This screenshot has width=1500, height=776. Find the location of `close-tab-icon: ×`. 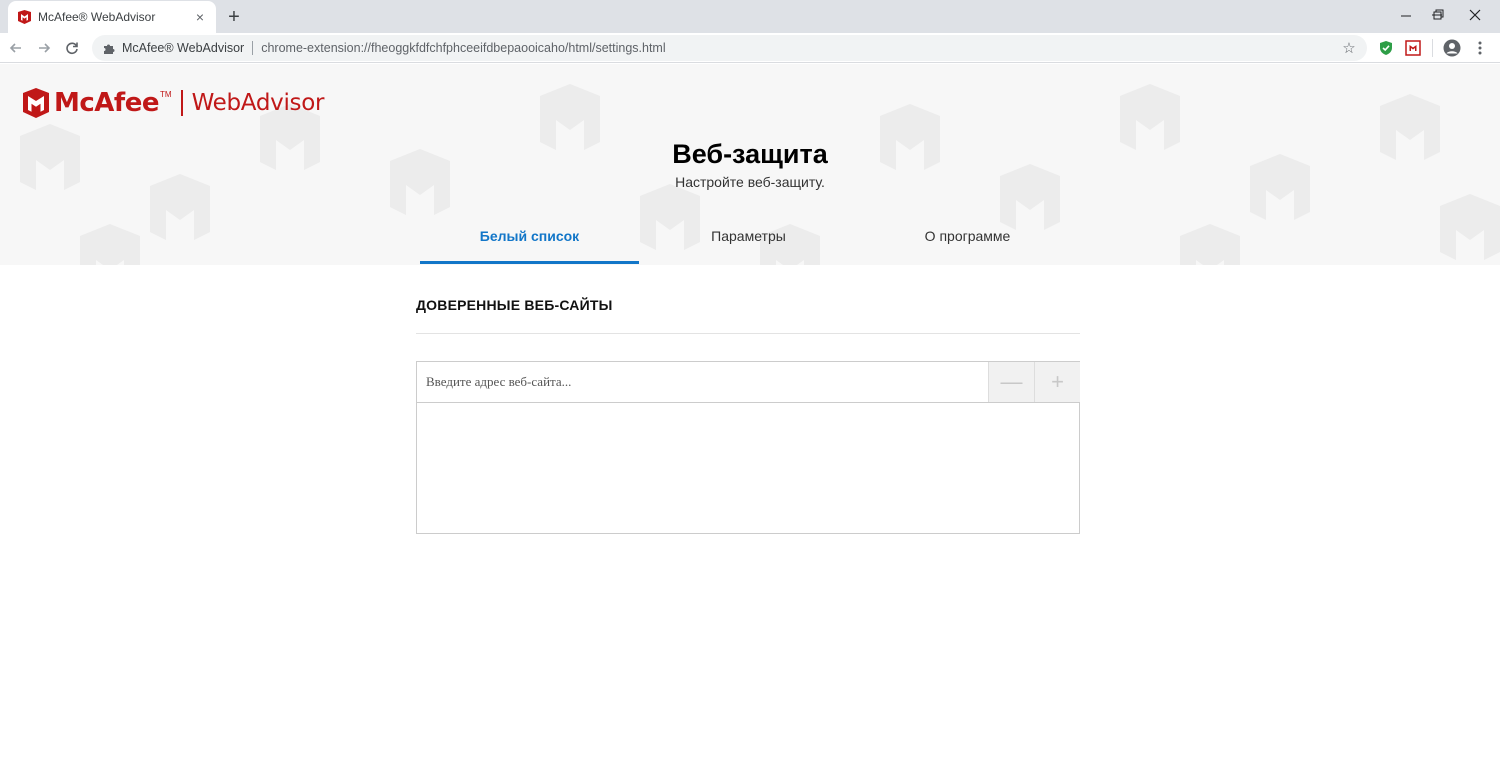

close-tab-icon: × is located at coordinates (200, 17).